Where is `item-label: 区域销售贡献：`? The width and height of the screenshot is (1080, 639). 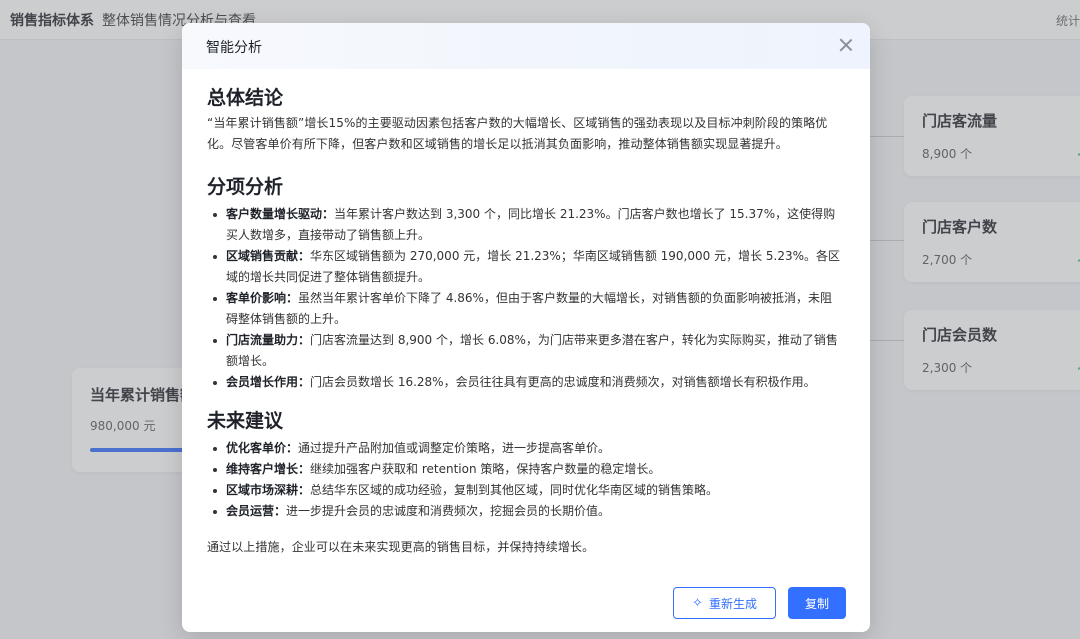
item-label: 区域销售贡献： is located at coordinates (268, 256).